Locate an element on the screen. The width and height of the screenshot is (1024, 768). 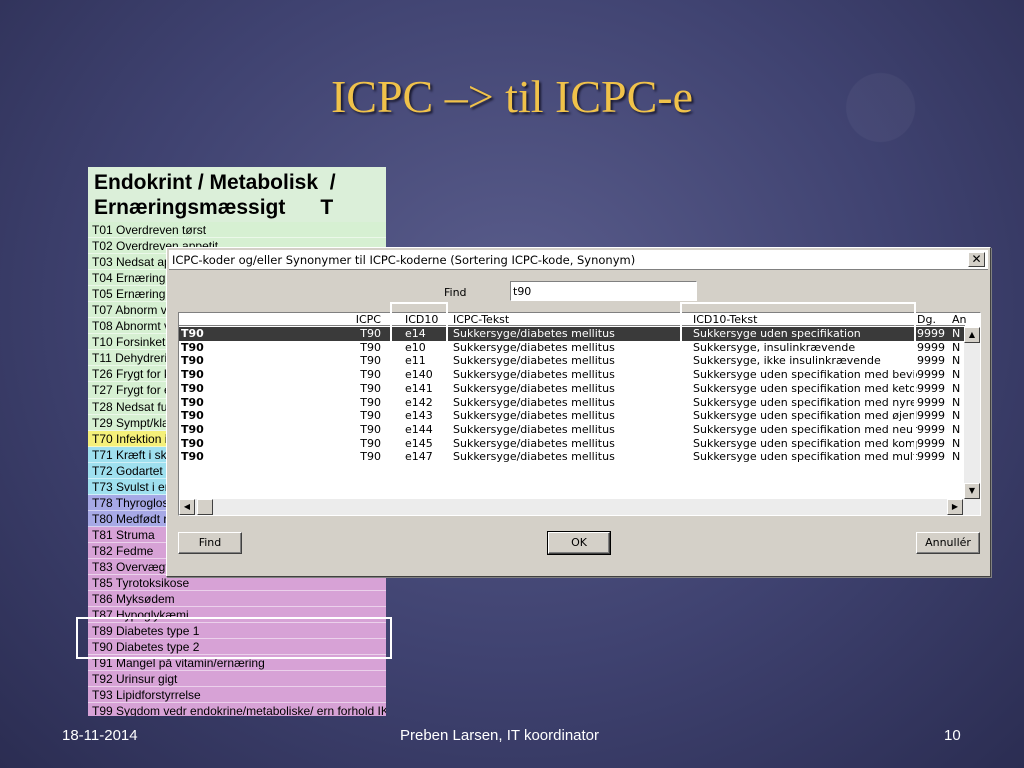
scroll-thumb is located at coordinates (205, 507).